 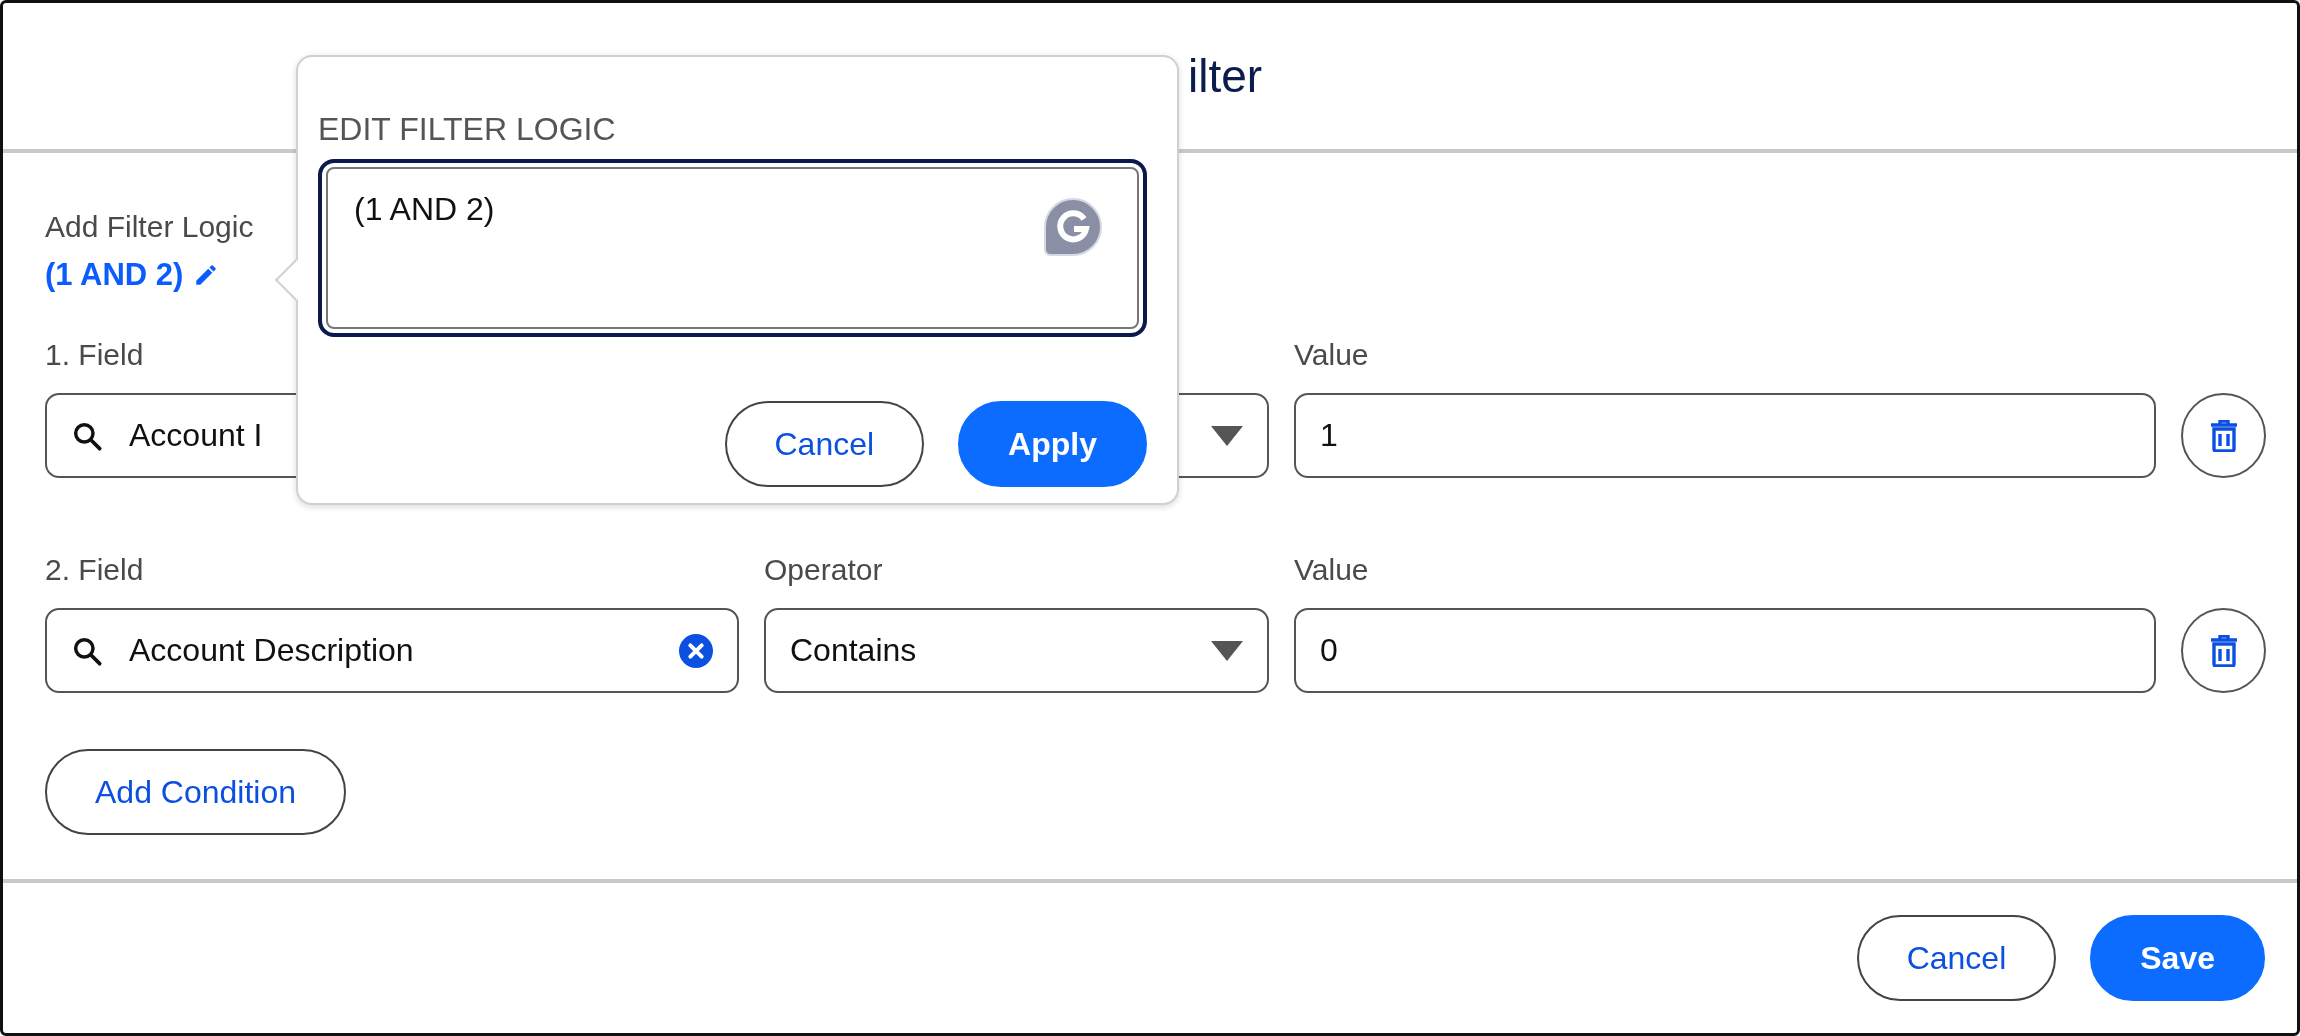 I want to click on field-label: 2. Field, so click(x=94, y=570).